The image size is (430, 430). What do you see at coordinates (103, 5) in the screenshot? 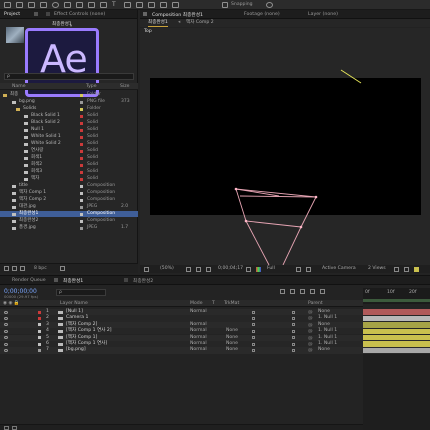
I see `pen-tool-icon` at bounding box center [103, 5].